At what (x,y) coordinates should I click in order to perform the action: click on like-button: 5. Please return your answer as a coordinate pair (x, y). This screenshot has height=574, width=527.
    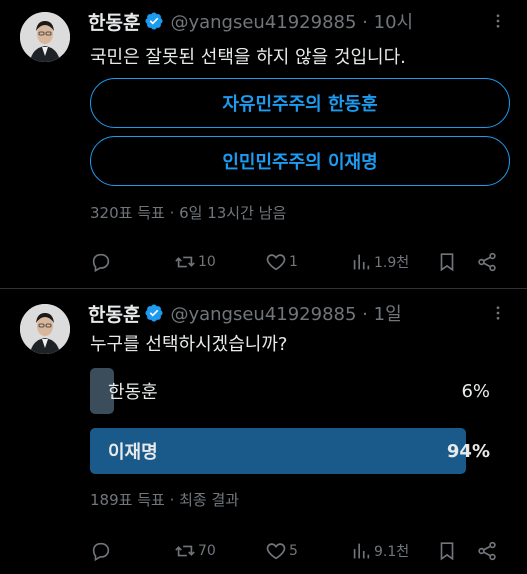
    Looking at the image, I should click on (281, 551).